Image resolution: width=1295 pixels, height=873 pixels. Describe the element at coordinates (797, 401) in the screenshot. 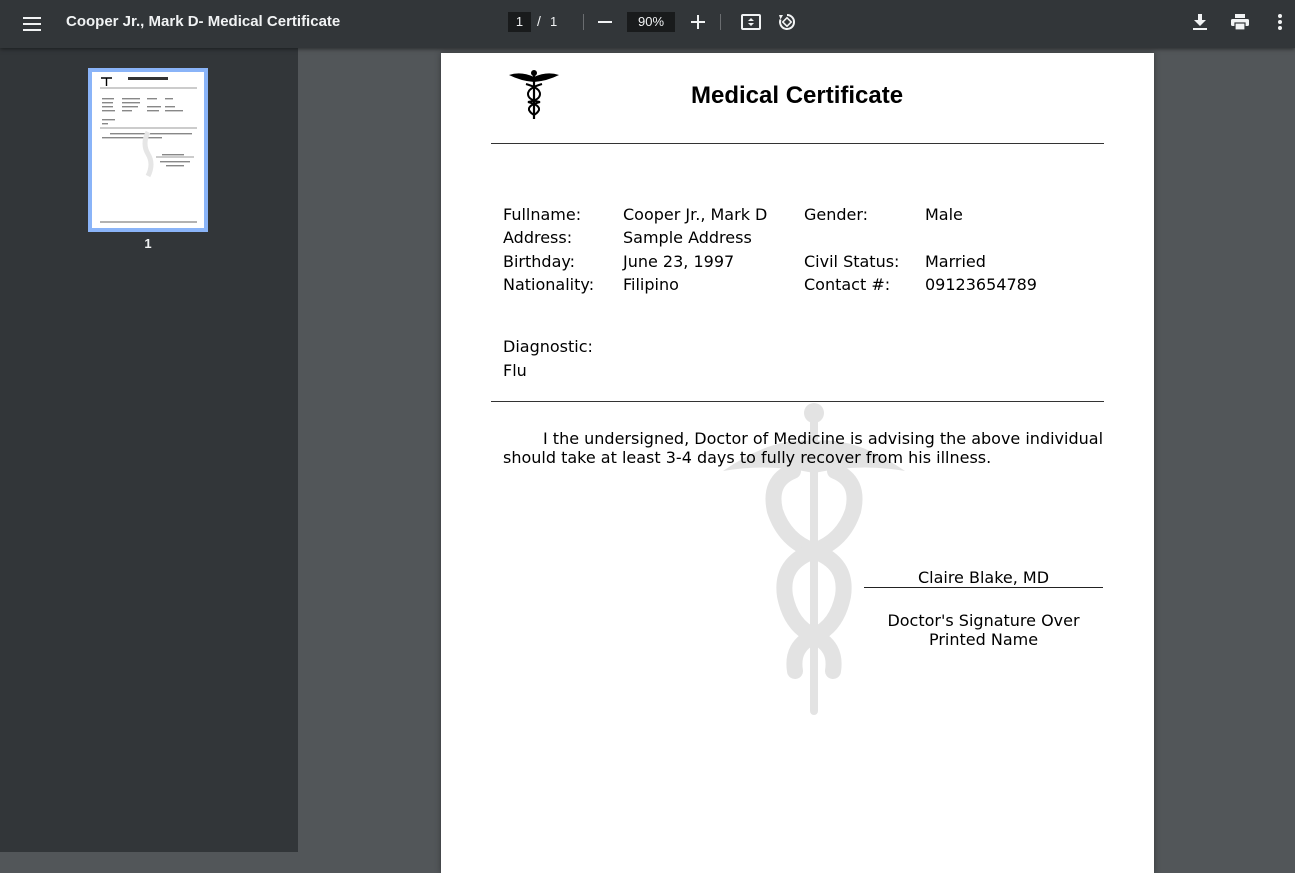

I see `body-divider` at that location.